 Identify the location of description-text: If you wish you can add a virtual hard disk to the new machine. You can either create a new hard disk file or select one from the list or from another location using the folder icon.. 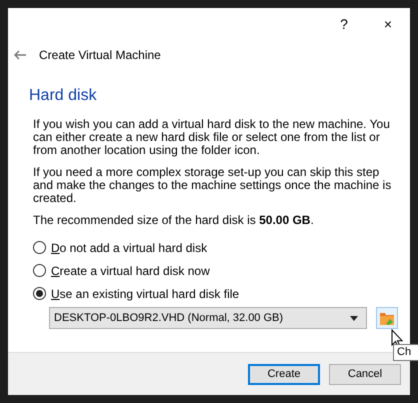
(212, 137).